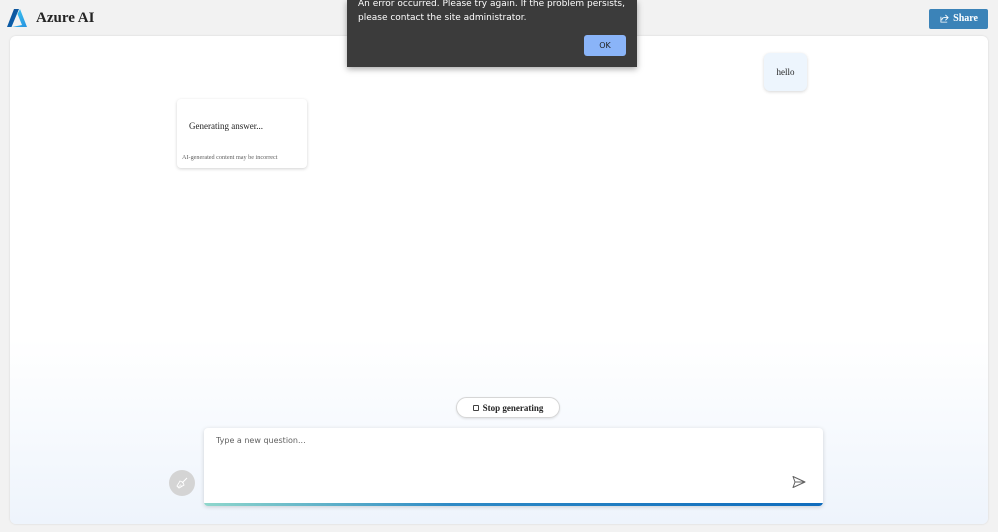 Image resolution: width=998 pixels, height=532 pixels. I want to click on user-message-text: hello, so click(785, 72).